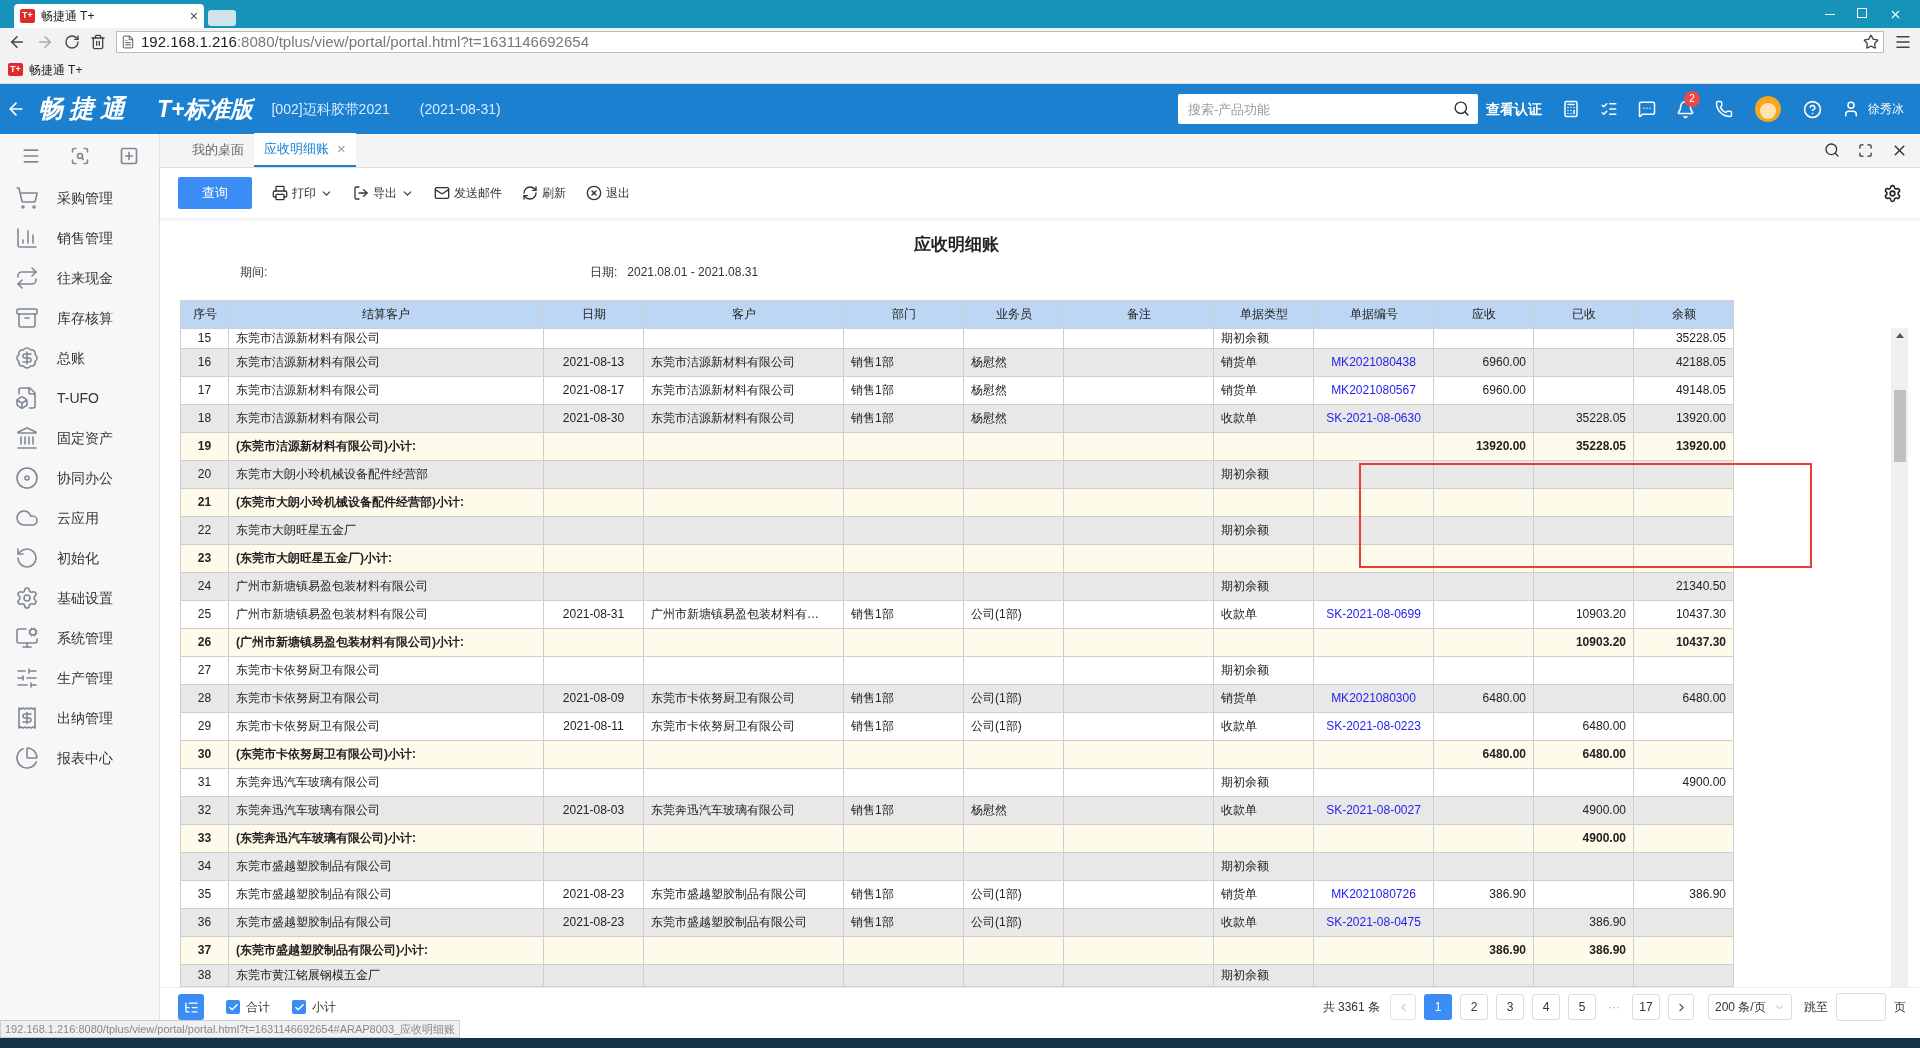 This screenshot has height=1048, width=1920. Describe the element at coordinates (98, 42) in the screenshot. I see `trash-icon` at that location.